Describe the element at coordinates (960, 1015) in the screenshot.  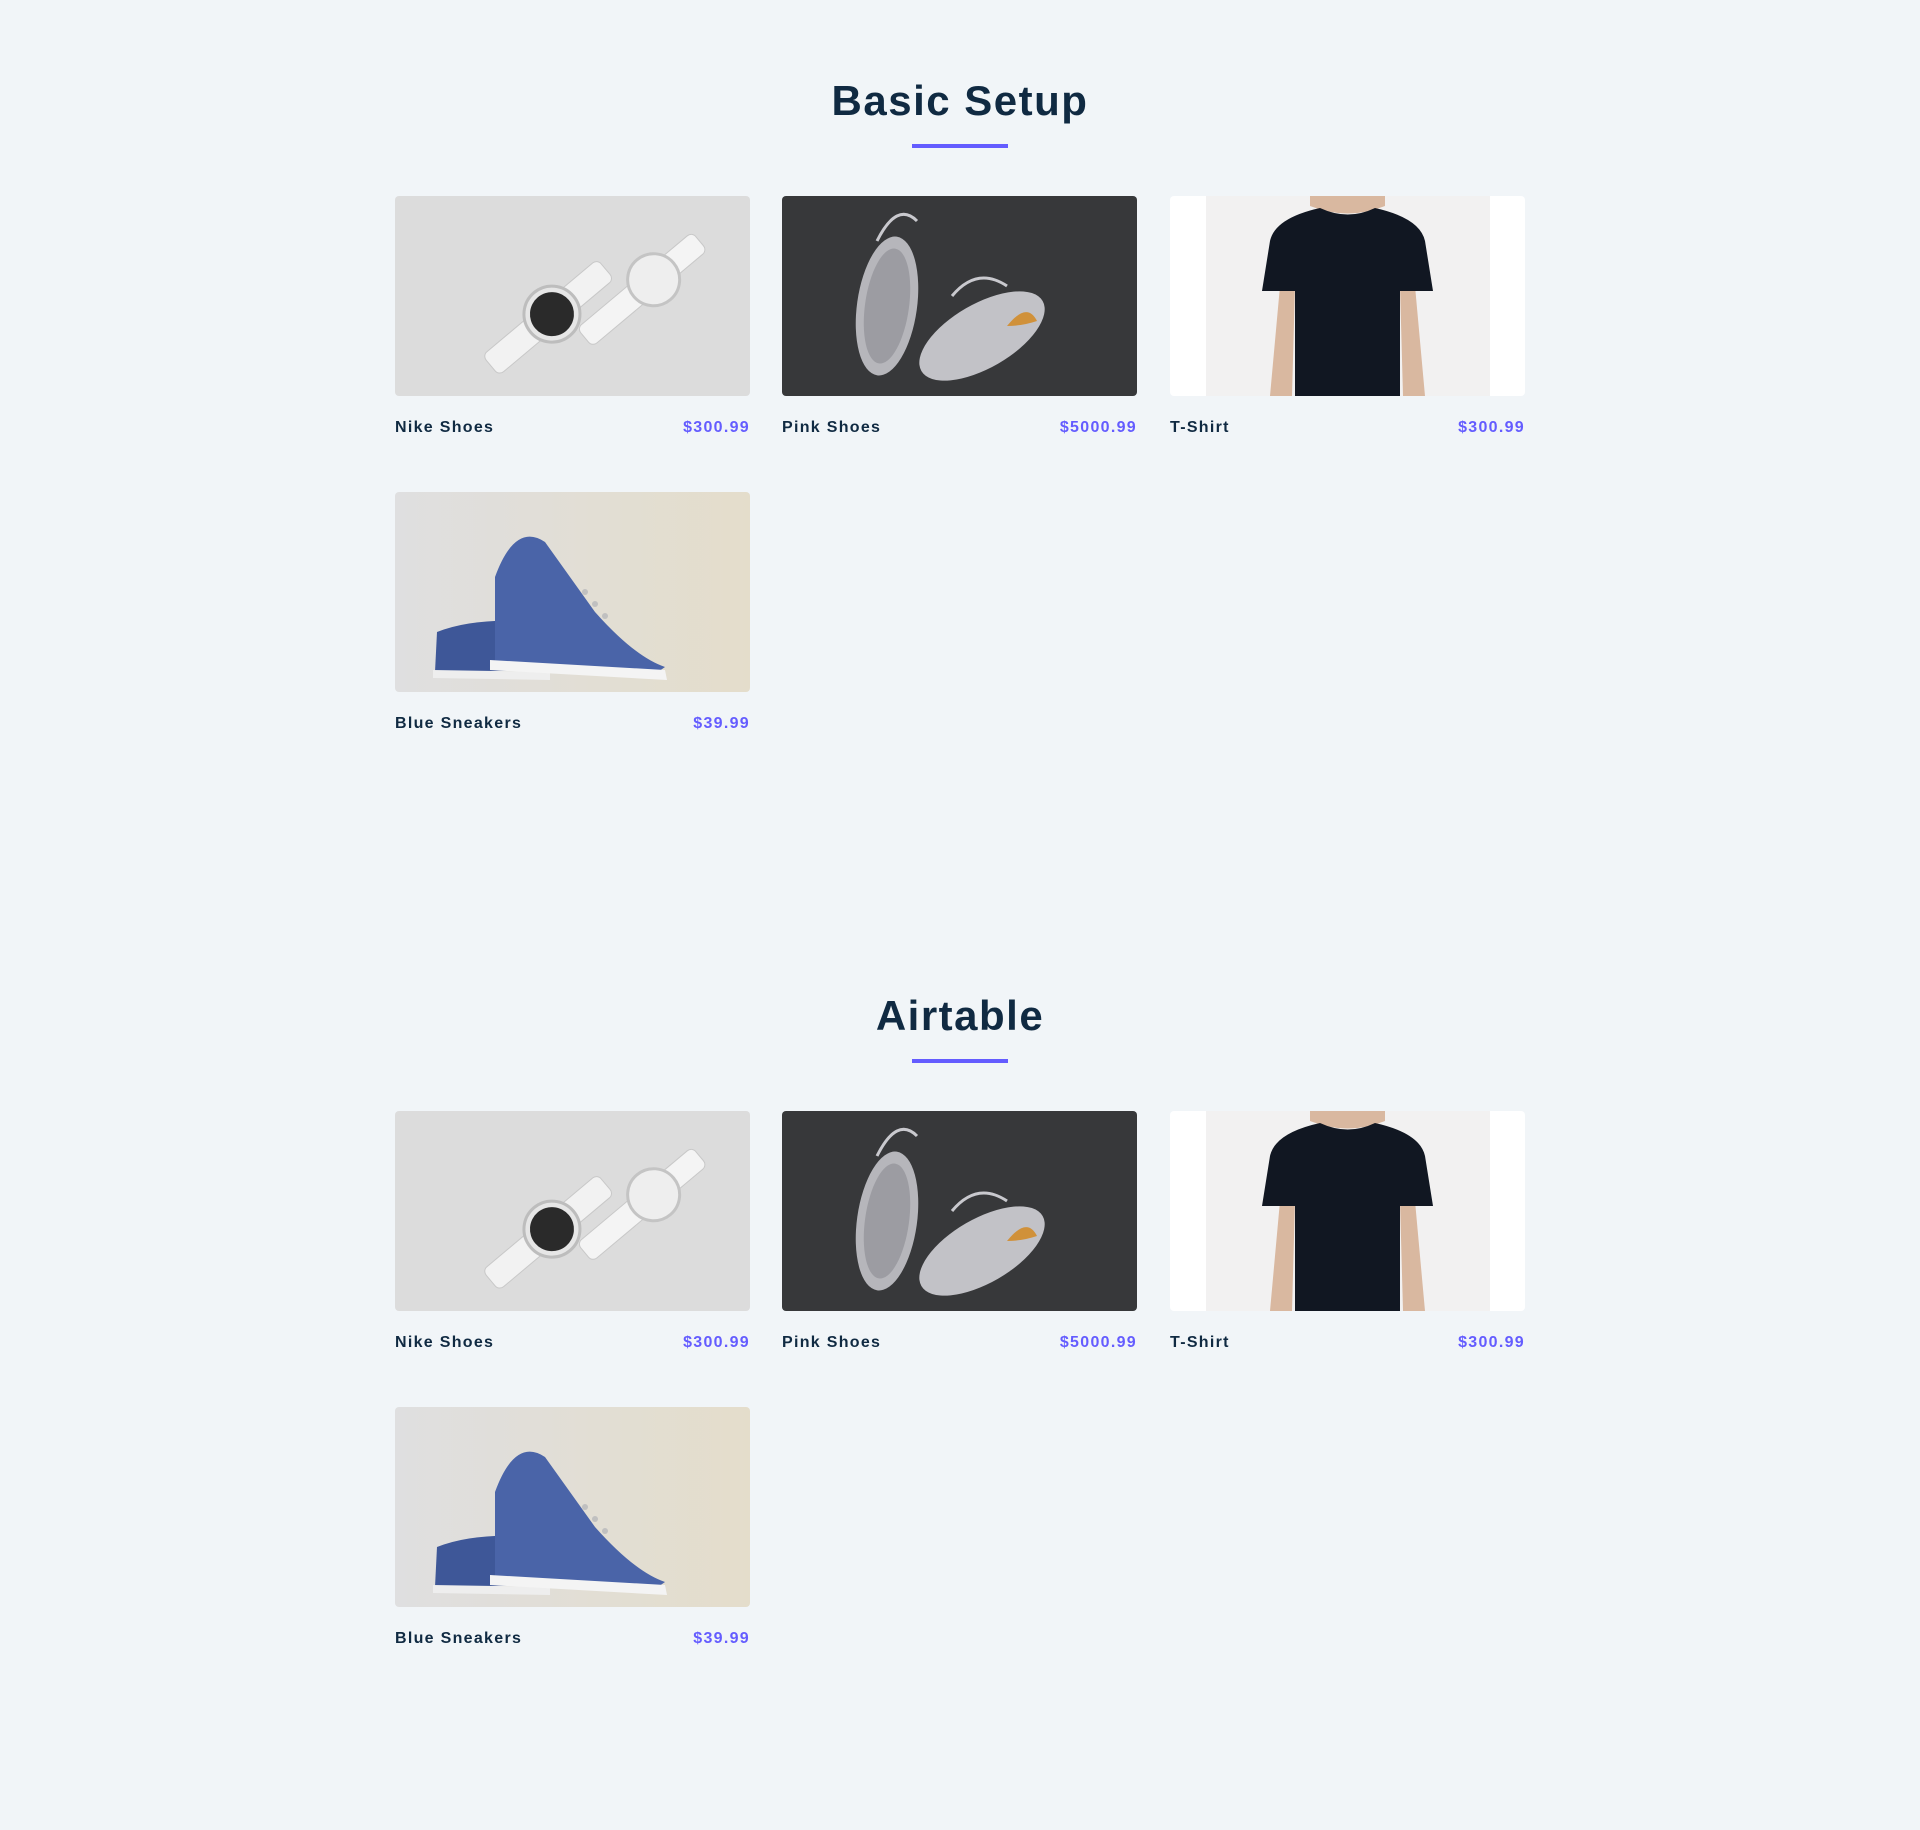
I see `section-title: Airtable` at that location.